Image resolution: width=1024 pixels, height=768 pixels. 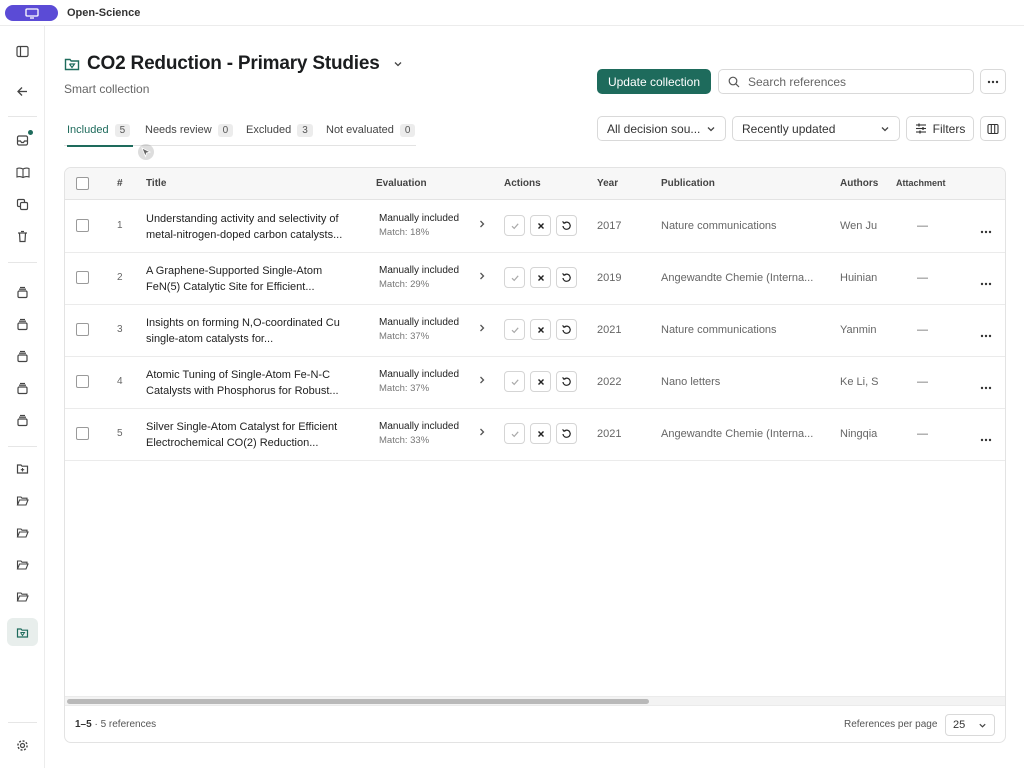 What do you see at coordinates (82, 183) in the screenshot?
I see `select-all-checkbox` at bounding box center [82, 183].